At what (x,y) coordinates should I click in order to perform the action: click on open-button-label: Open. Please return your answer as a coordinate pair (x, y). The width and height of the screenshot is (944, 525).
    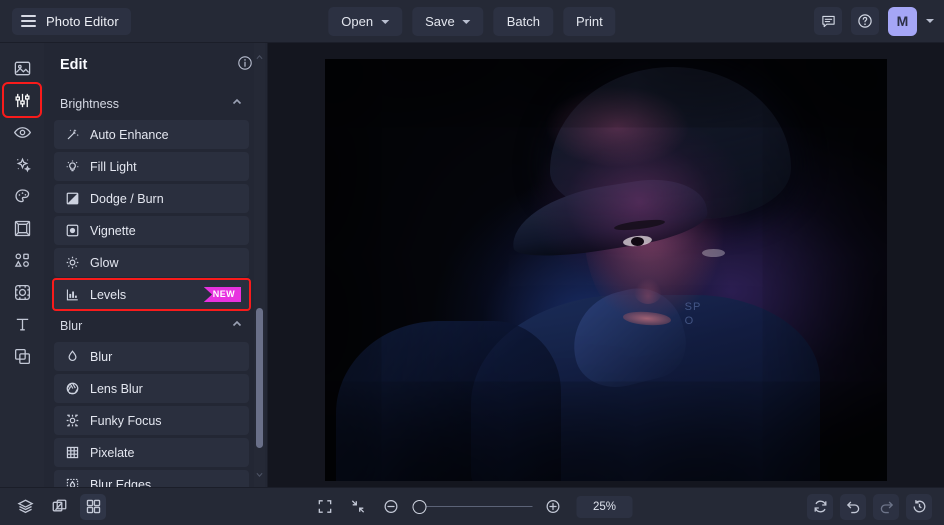
    Looking at the image, I should click on (357, 21).